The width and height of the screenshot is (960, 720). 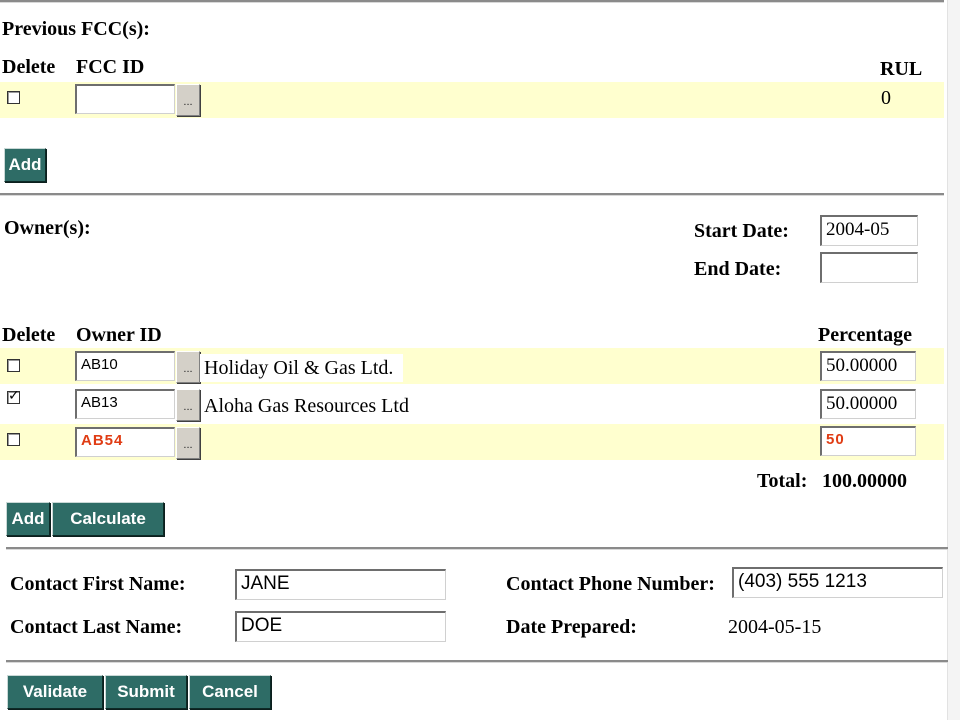 What do you see at coordinates (738, 269) in the screenshot?
I see `end-date-label: End Date:` at bounding box center [738, 269].